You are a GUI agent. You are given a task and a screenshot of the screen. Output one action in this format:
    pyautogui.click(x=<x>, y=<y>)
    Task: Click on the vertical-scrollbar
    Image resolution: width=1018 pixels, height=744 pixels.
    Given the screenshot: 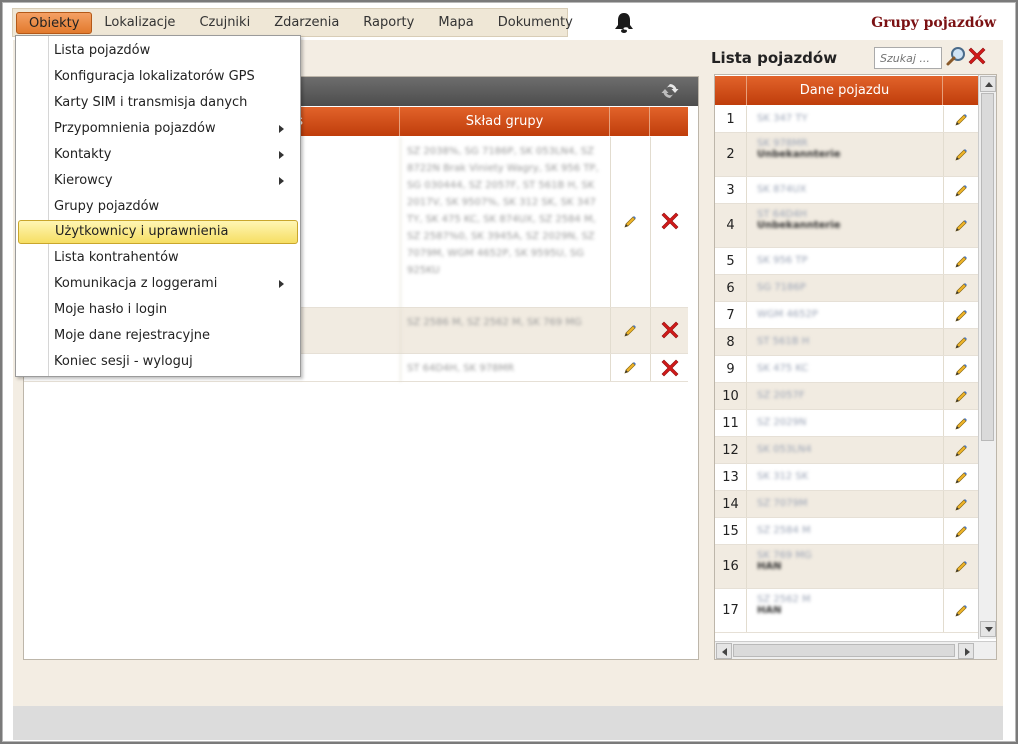 What is the action you would take?
    pyautogui.click(x=987, y=357)
    